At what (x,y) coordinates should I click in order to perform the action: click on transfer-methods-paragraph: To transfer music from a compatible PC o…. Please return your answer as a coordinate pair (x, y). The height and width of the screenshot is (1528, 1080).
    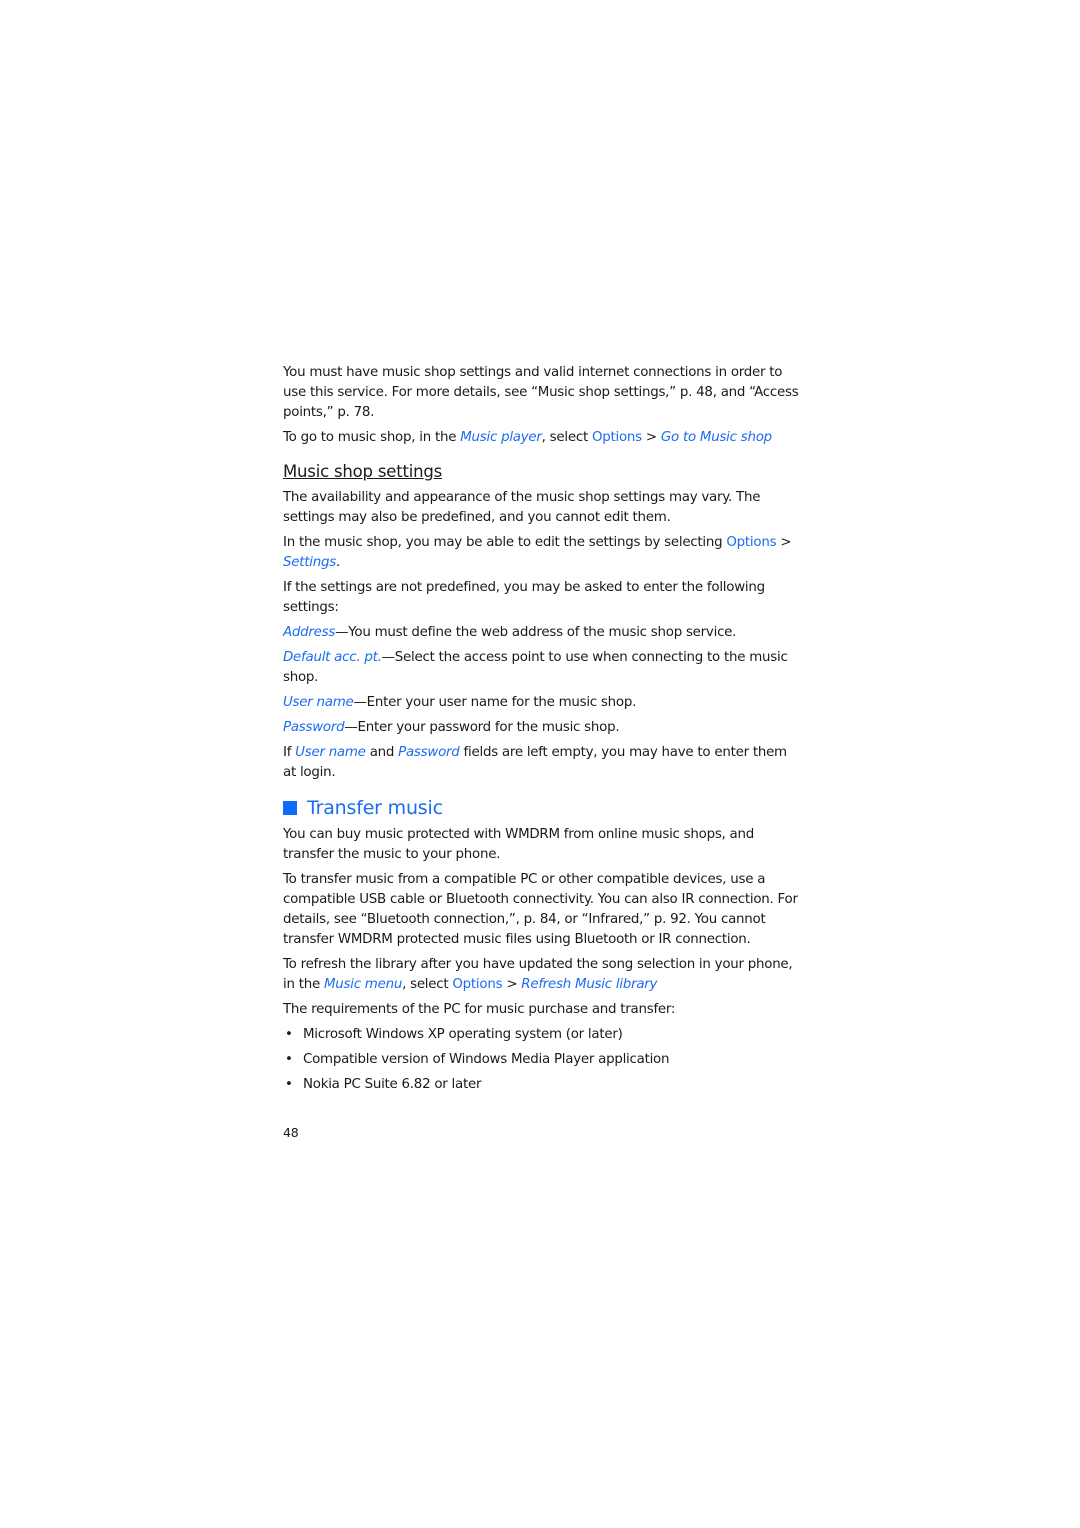
    Looking at the image, I should click on (540, 909).